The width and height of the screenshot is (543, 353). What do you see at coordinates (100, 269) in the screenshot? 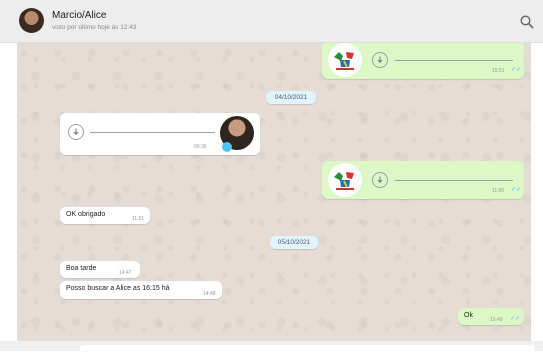
I see `message-text-incoming: Boa tarde 14:47` at bounding box center [100, 269].